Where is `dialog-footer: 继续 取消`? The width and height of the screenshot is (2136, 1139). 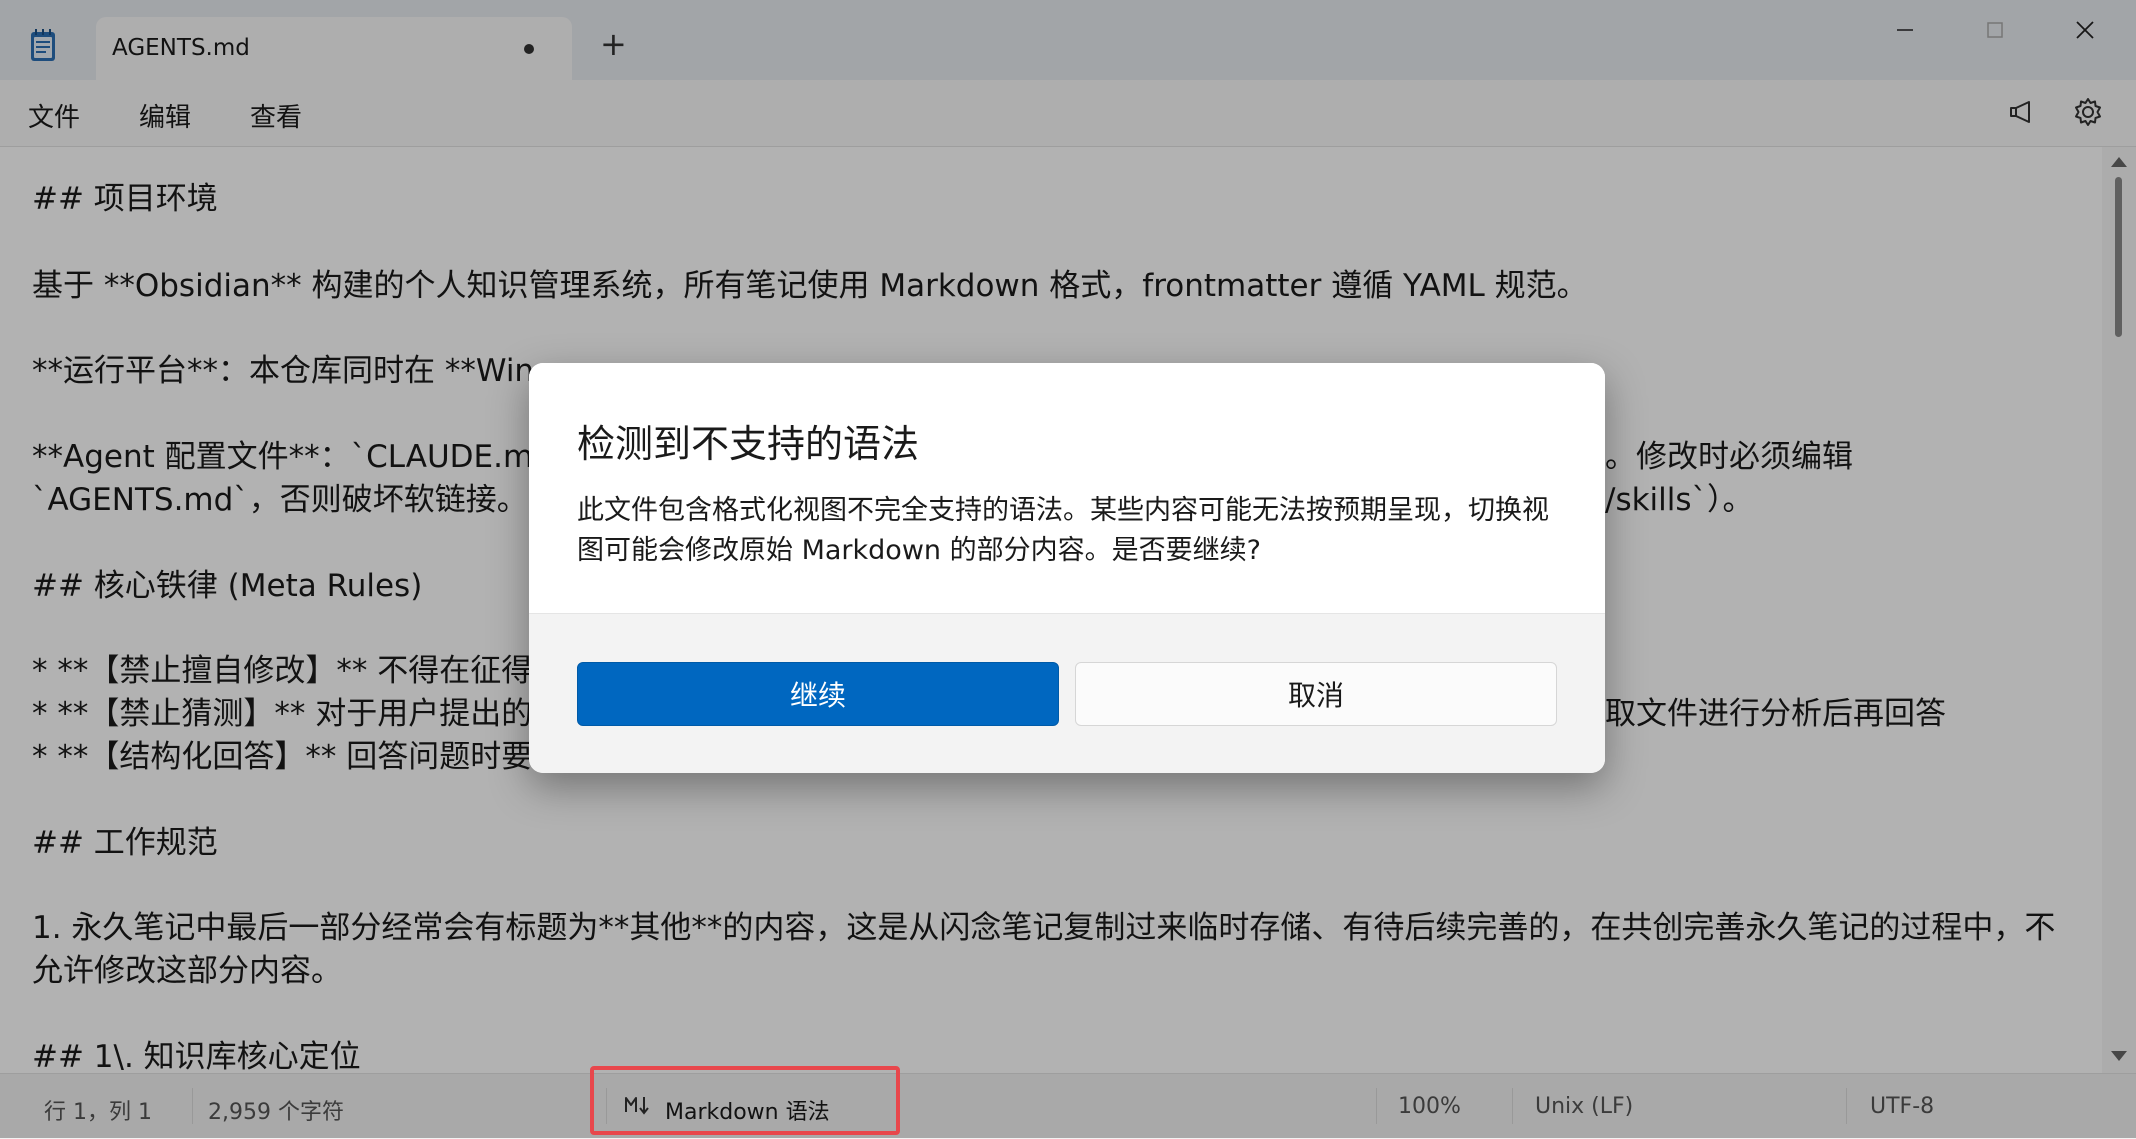
dialog-footer: 继续 取消 is located at coordinates (1067, 693).